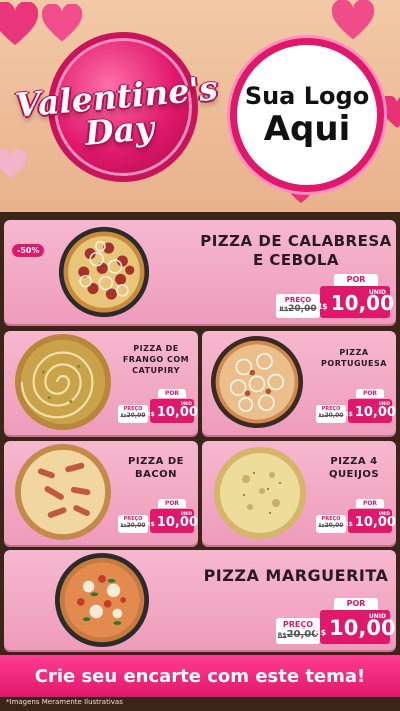  What do you see at coordinates (307, 96) in the screenshot?
I see `logo-line-1: Sua Logo` at bounding box center [307, 96].